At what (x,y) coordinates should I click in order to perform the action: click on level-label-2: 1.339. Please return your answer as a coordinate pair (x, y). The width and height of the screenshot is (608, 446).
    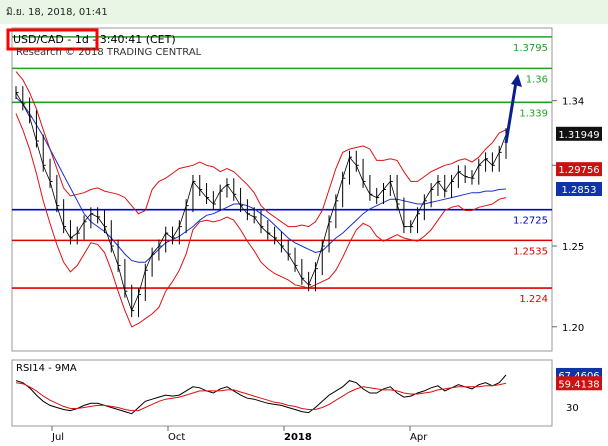
    Looking at the image, I should click on (533, 113).